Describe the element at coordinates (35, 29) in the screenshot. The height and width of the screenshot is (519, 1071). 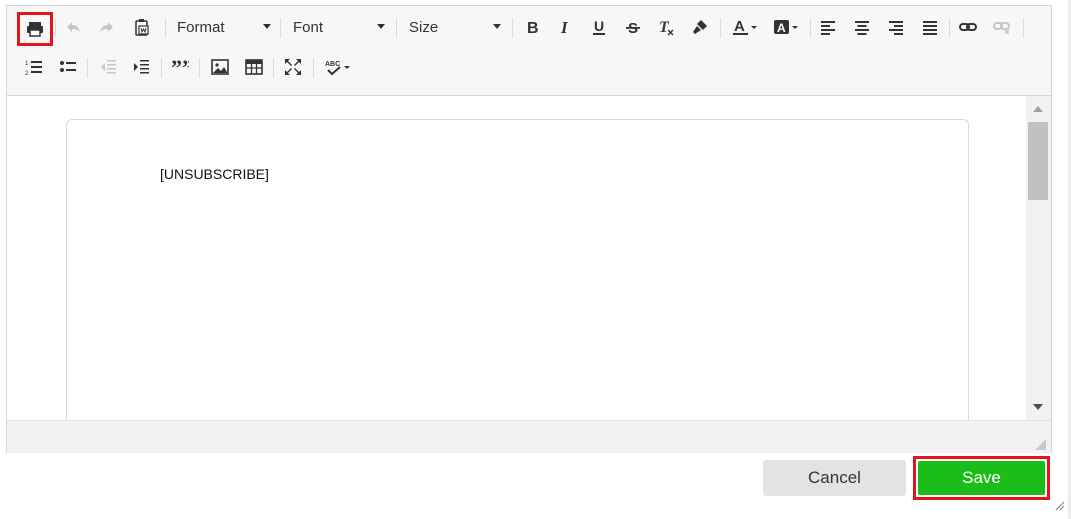
I see `print-icon` at that location.